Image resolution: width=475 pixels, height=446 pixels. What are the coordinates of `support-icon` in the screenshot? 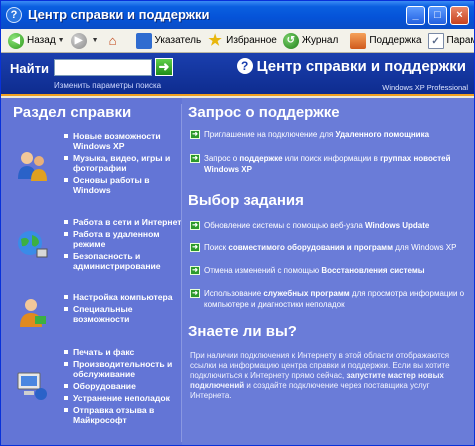 It's located at (358, 40).